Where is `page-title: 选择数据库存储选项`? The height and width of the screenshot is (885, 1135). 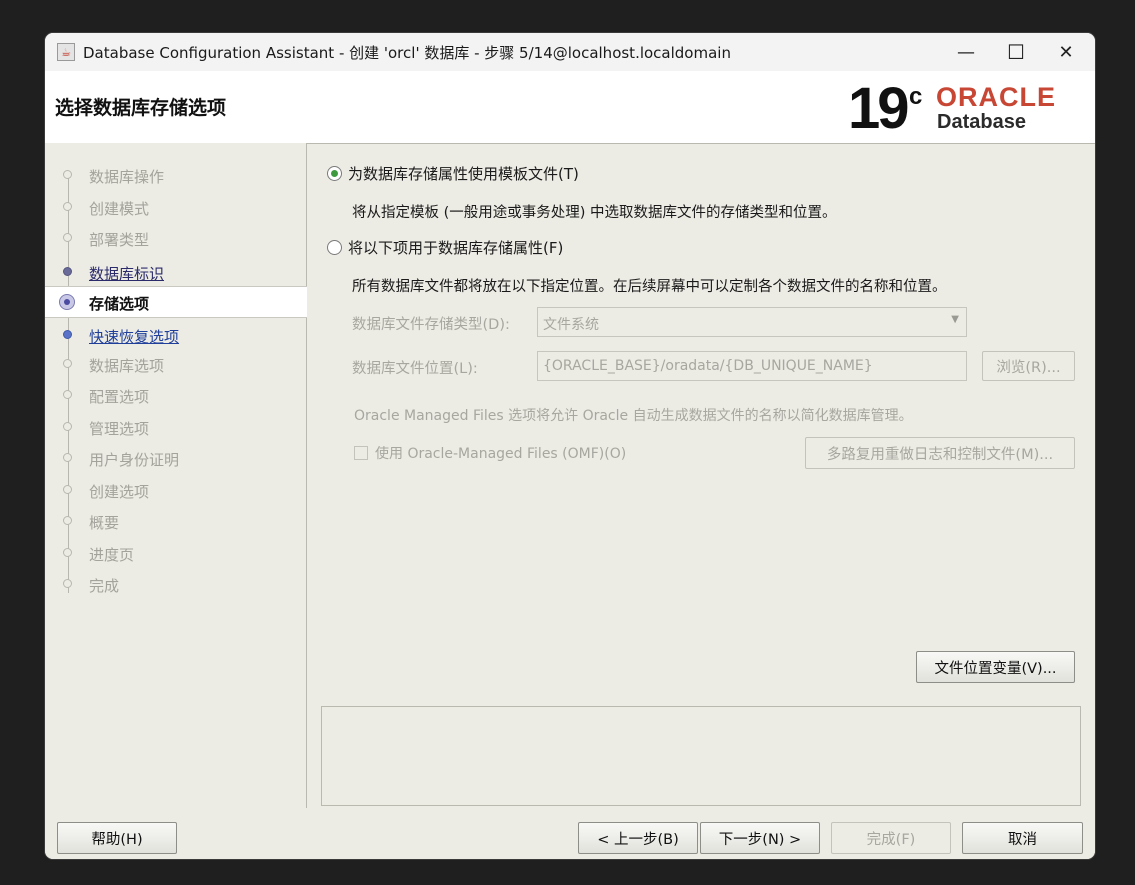
page-title: 选择数据库存储选项 is located at coordinates (141, 108).